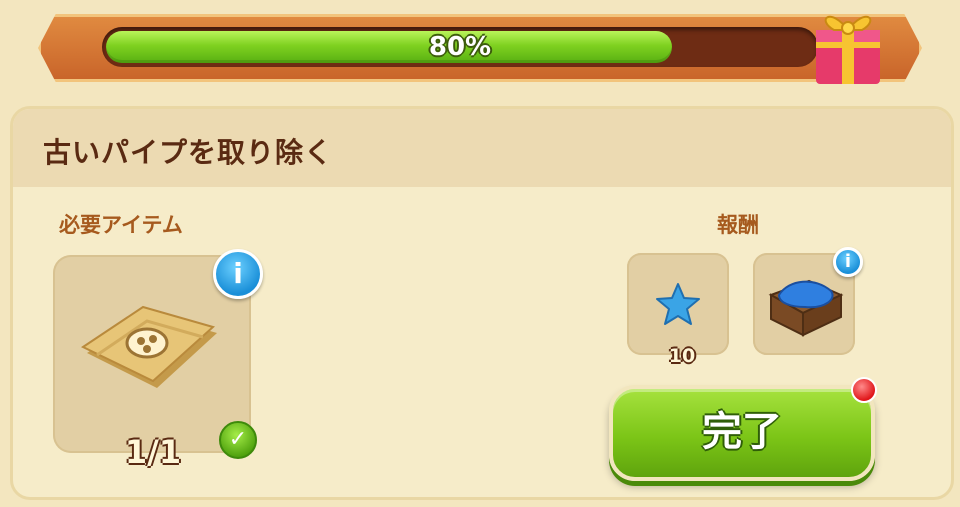 The image size is (960, 507). What do you see at coordinates (848, 262) in the screenshot?
I see `reward-info-button: i` at bounding box center [848, 262].